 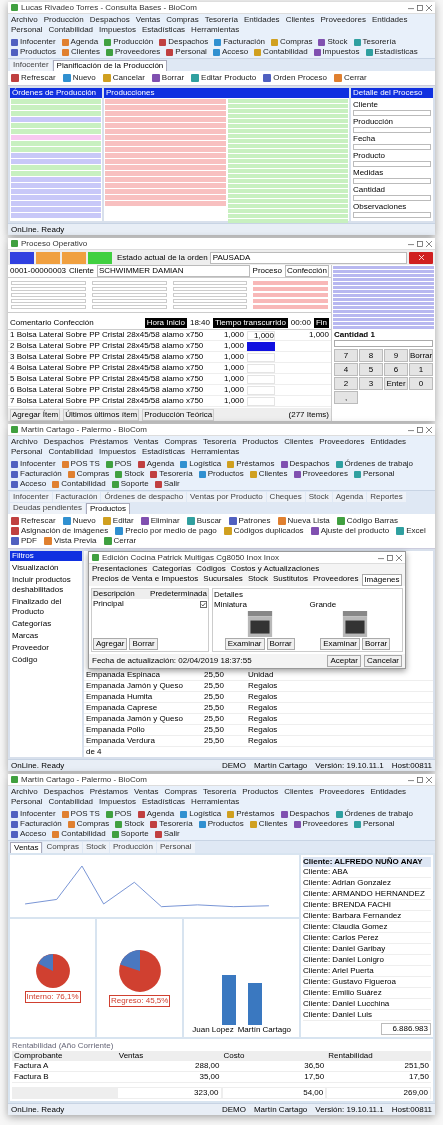 What do you see at coordinates (108, 442) in the screenshot?
I see `menu-item: Préstamos` at bounding box center [108, 442].